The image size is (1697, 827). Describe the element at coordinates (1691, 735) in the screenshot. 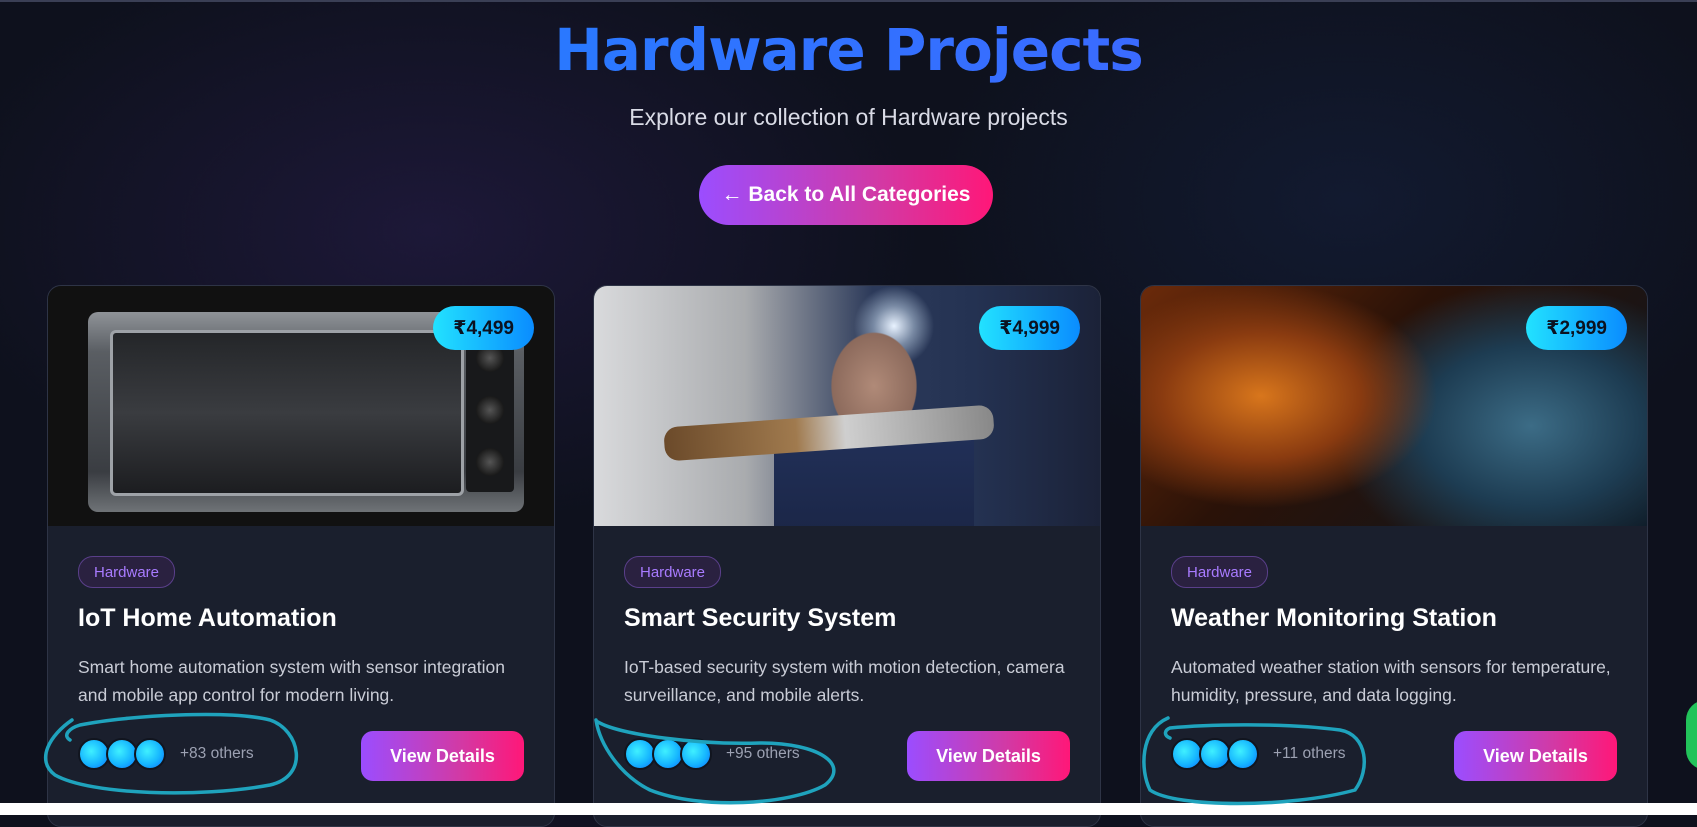

I see `chat-widget-button` at that location.